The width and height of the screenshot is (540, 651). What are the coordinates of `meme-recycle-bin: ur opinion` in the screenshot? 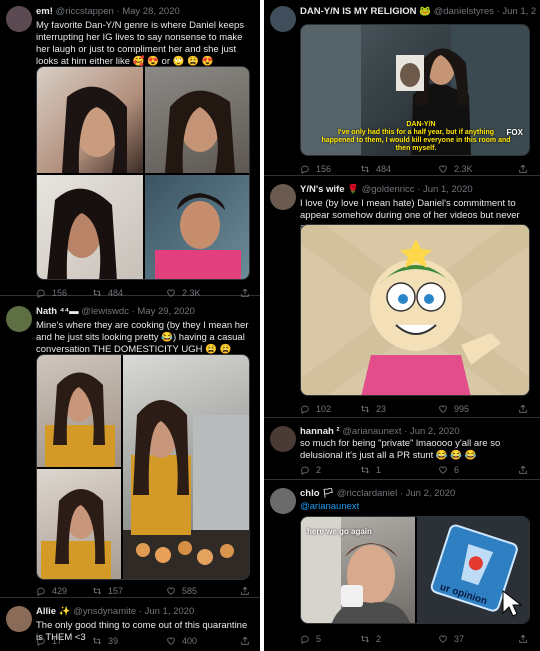 It's located at (473, 570).